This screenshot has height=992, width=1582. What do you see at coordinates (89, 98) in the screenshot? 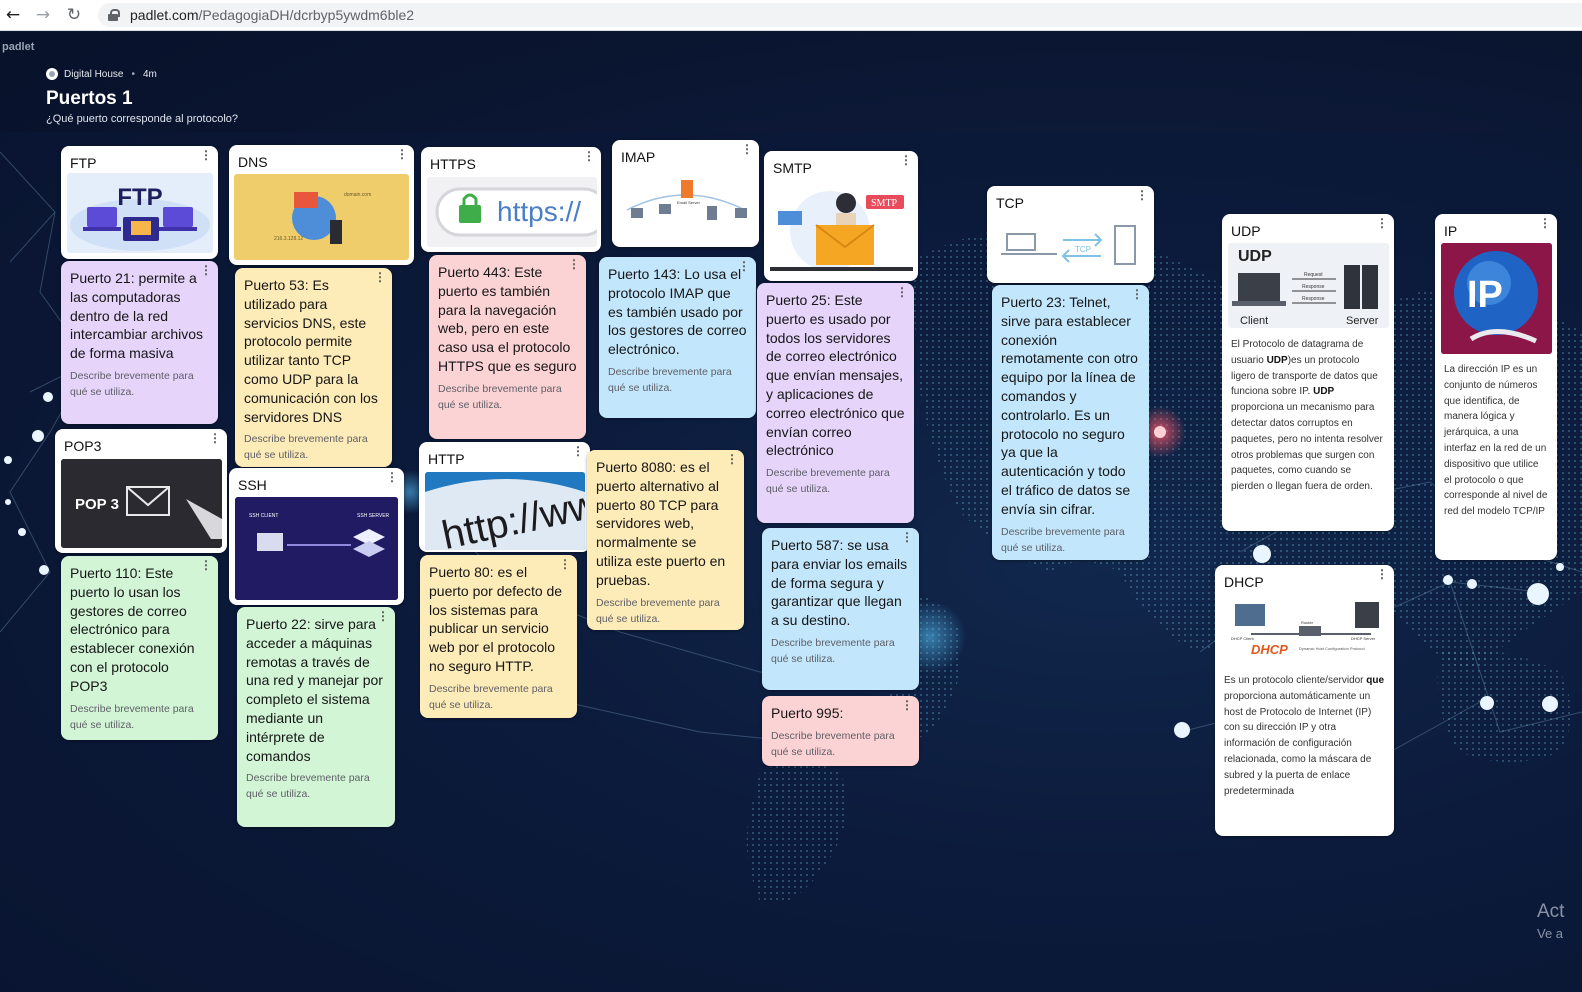
I see `board-title: Puertos 1` at bounding box center [89, 98].